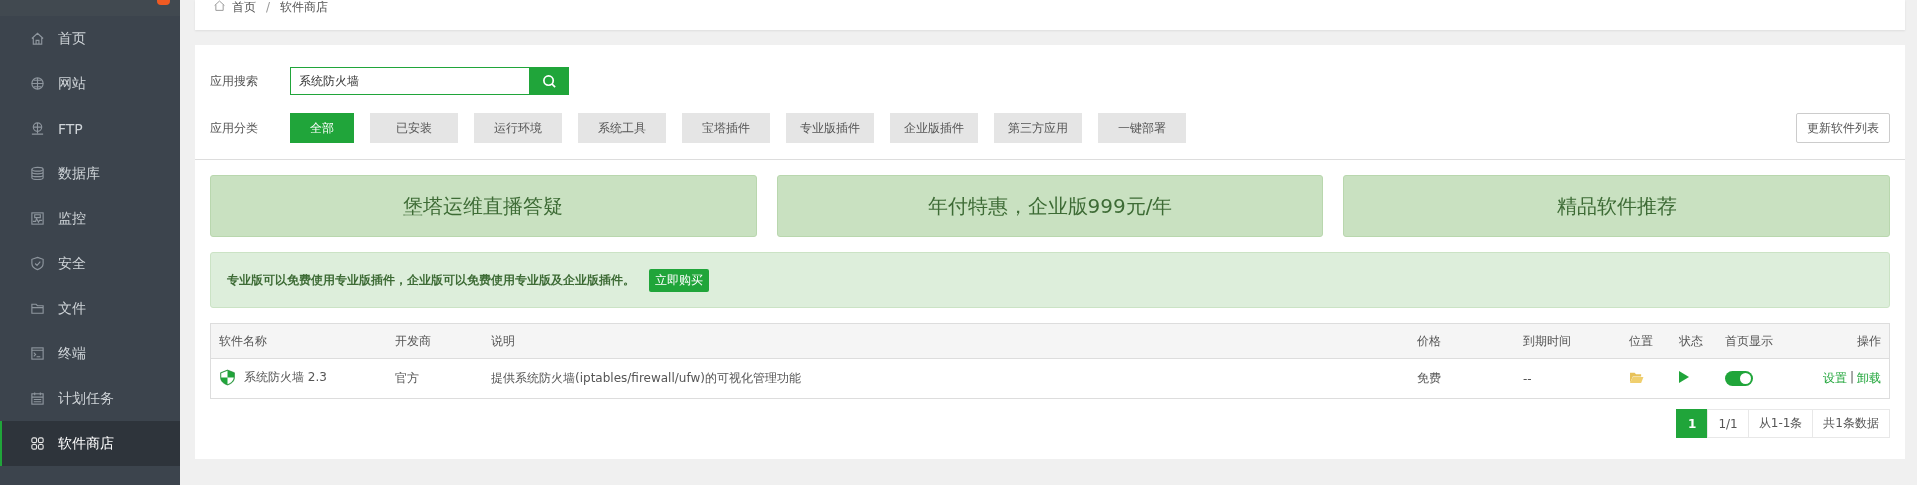 This screenshot has width=1917, height=485. What do you see at coordinates (431, 280) in the screenshot?
I see `notice-text: 专业版可以免费使用专业版插件，企业版可以免费使用专业版及企业版插件。` at bounding box center [431, 280].